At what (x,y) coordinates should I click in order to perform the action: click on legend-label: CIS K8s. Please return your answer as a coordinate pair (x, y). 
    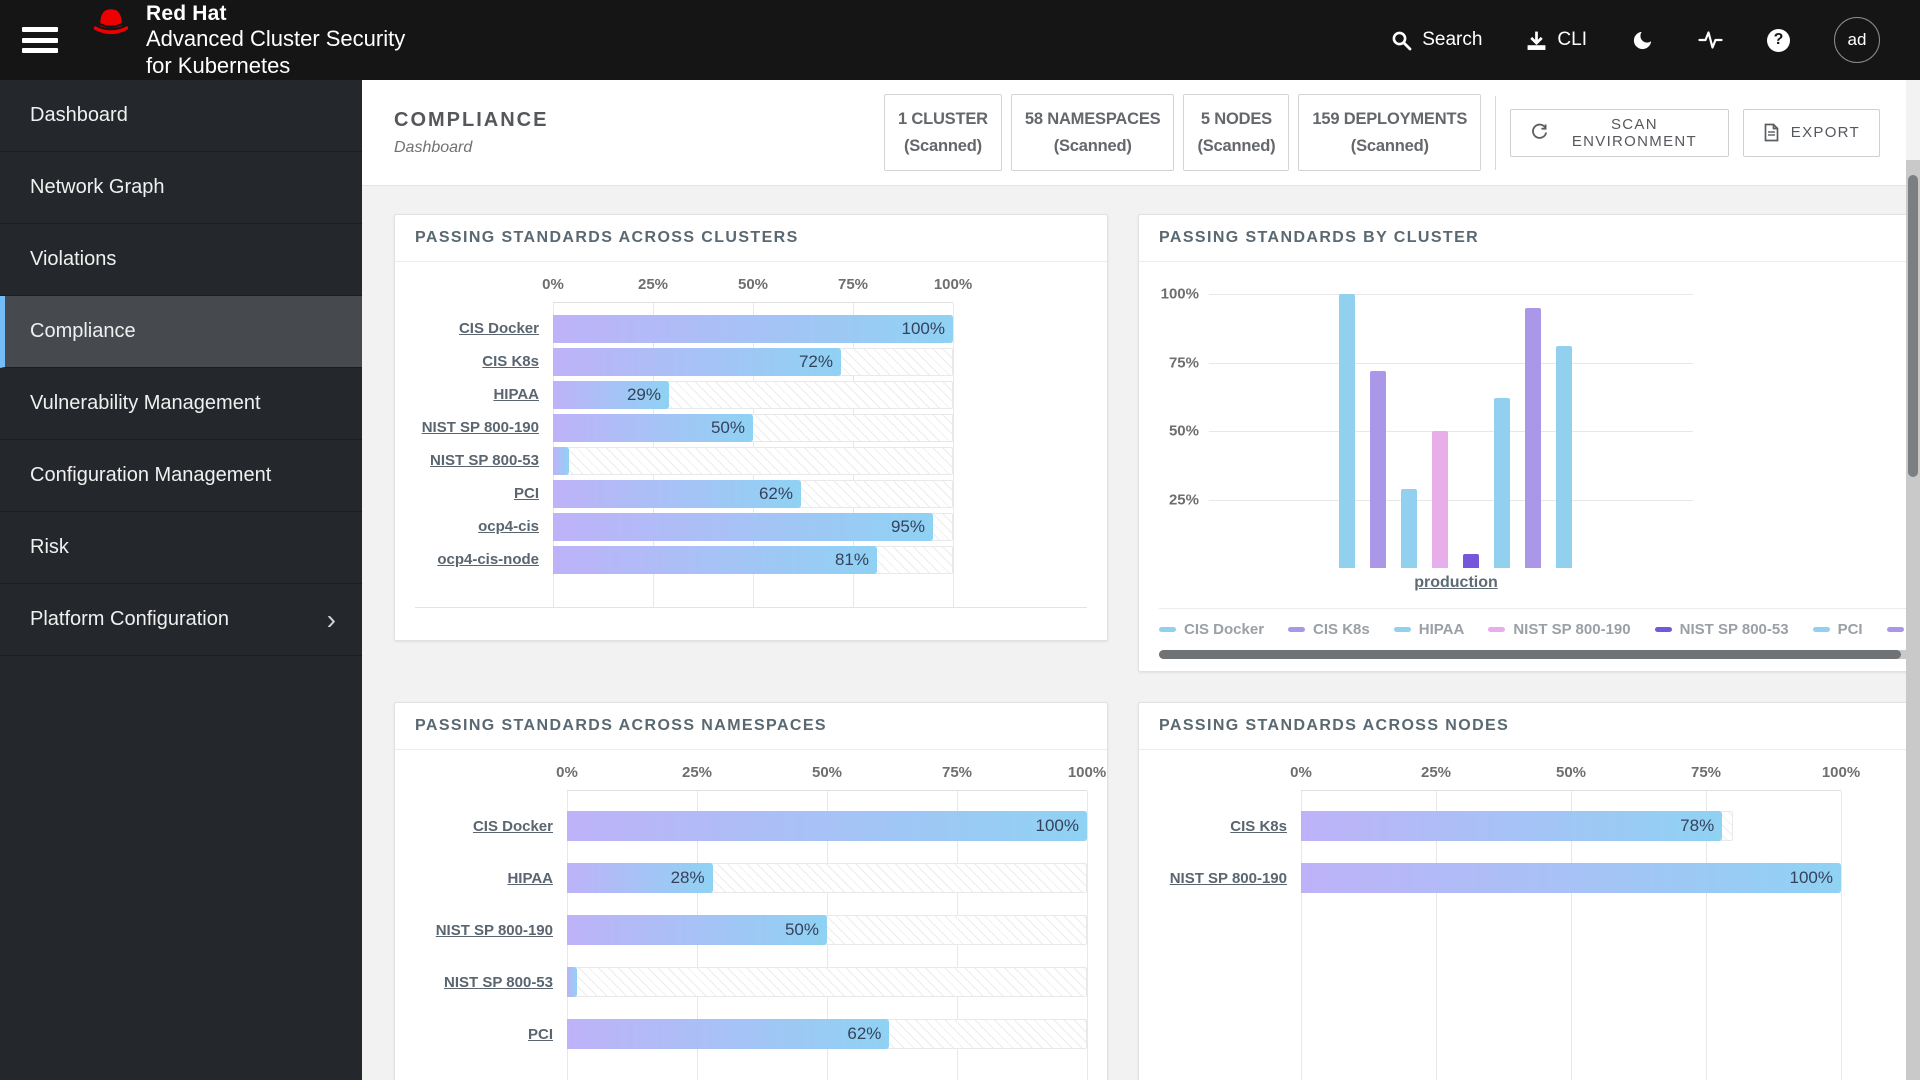
    Looking at the image, I should click on (1341, 629).